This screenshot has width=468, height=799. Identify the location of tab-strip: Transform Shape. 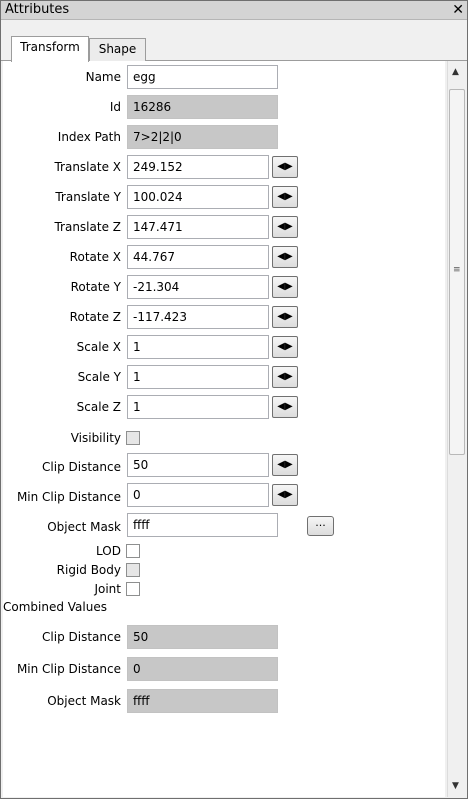
(234, 41).